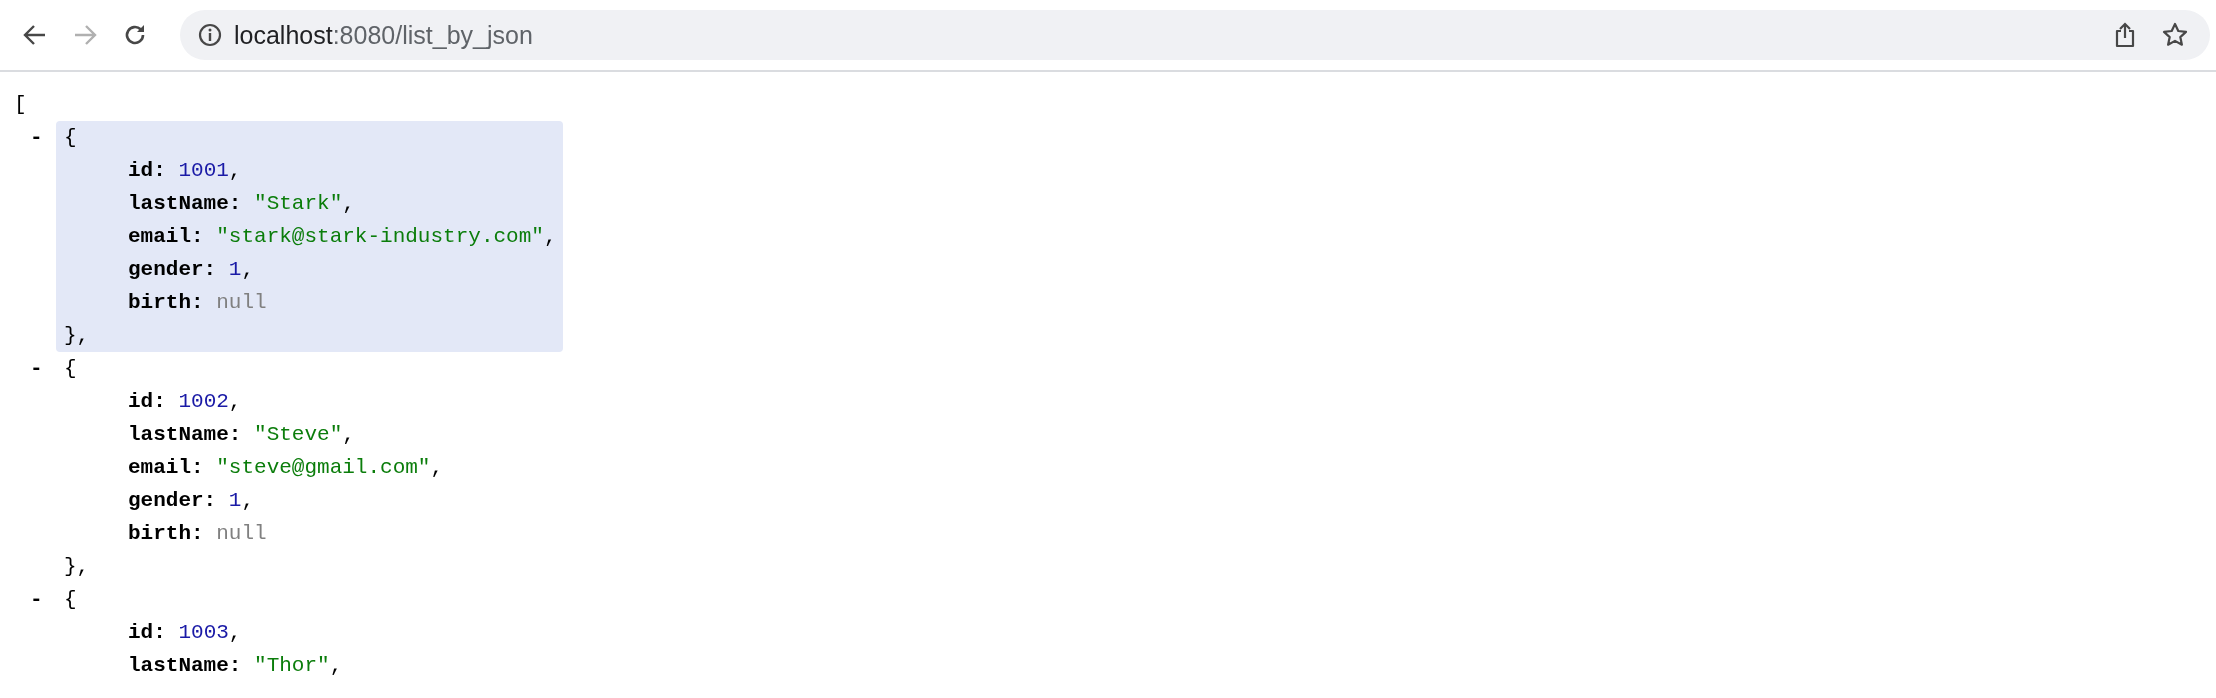 The width and height of the screenshot is (2216, 698). Describe the element at coordinates (1195, 35) in the screenshot. I see `address-bar: localhost:8080/list_by_json` at that location.